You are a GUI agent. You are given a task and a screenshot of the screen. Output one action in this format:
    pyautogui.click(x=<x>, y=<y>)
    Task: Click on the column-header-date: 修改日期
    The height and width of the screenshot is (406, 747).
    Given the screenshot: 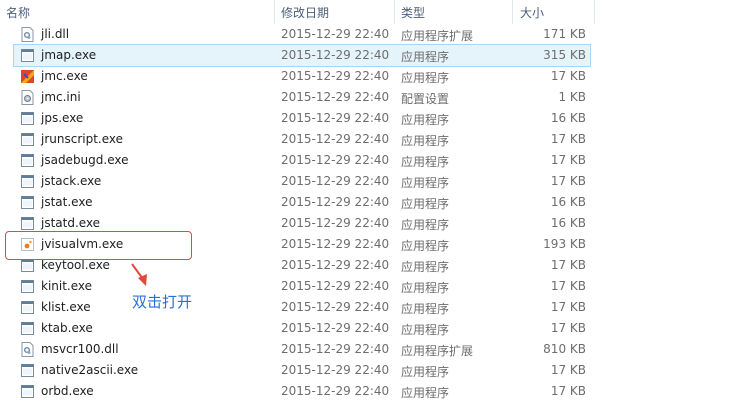 What is the action you would take?
    pyautogui.click(x=305, y=13)
    